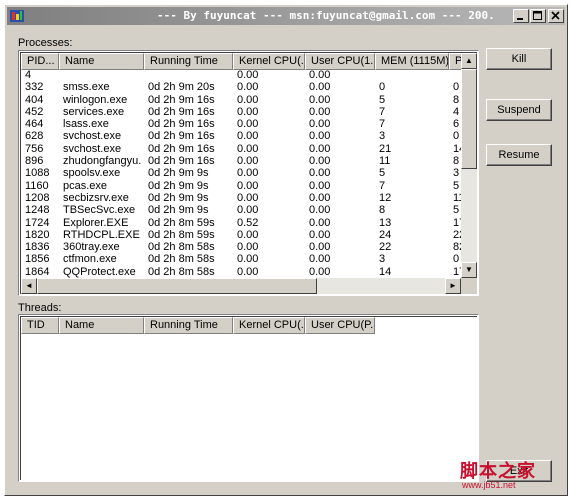 The height and width of the screenshot is (500, 572). What do you see at coordinates (40, 308) in the screenshot?
I see `threads-label: Threads:` at bounding box center [40, 308].